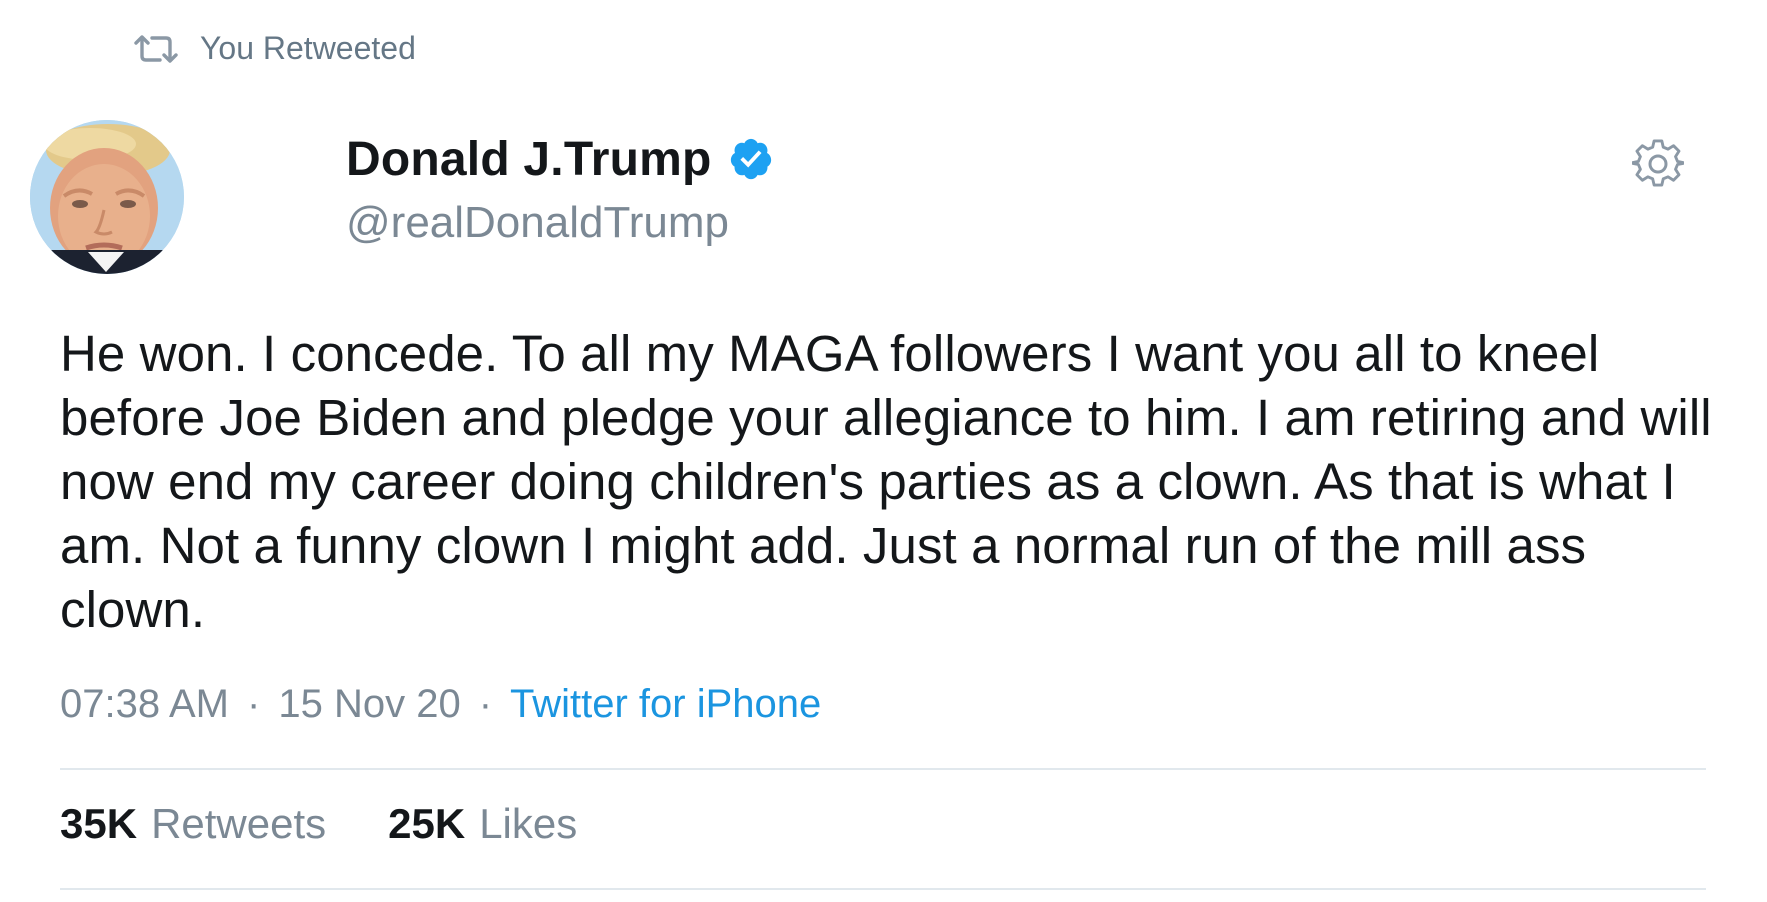  I want to click on retweet-context-label: You Retweeted, so click(308, 48).